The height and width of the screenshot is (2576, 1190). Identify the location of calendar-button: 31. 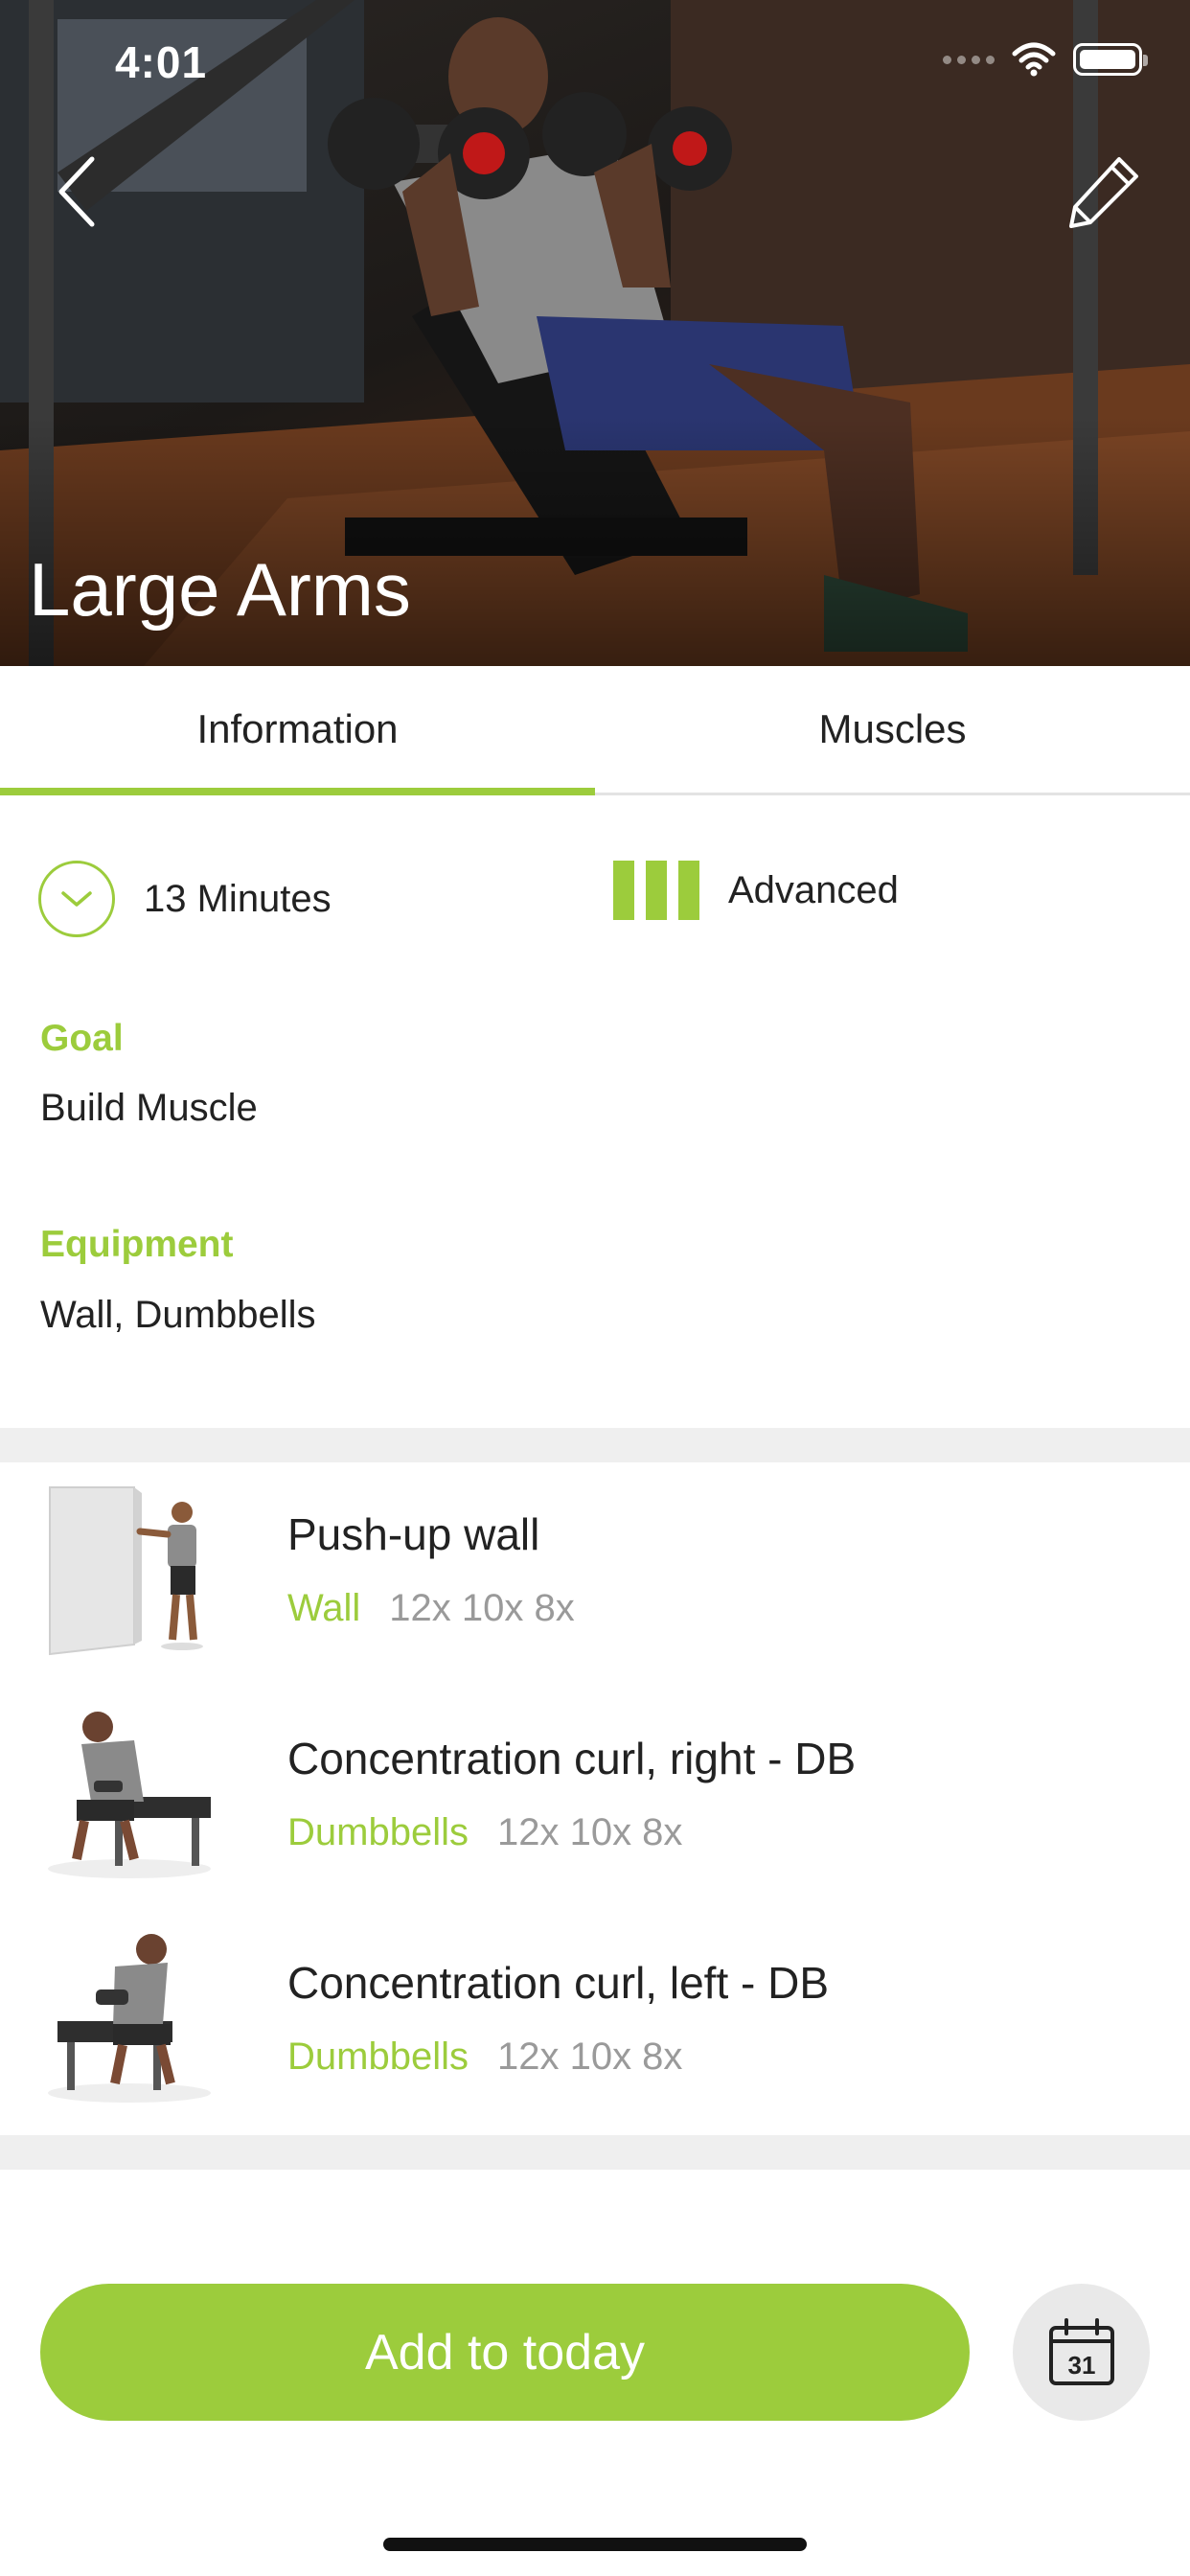
(1081, 2352).